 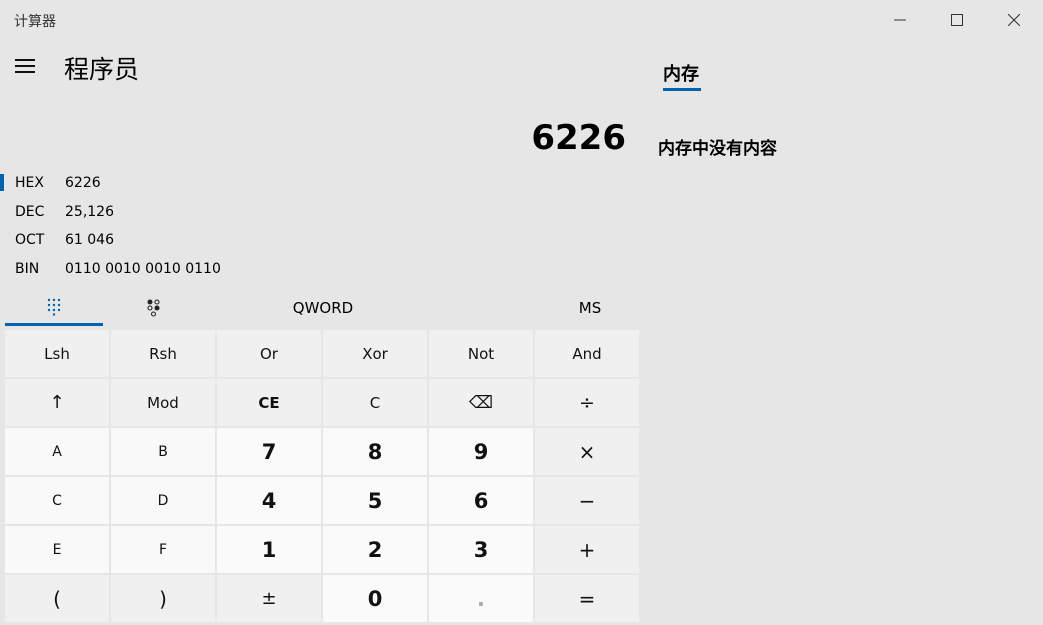 I want to click on lsh-button: Lsh, so click(x=57, y=353).